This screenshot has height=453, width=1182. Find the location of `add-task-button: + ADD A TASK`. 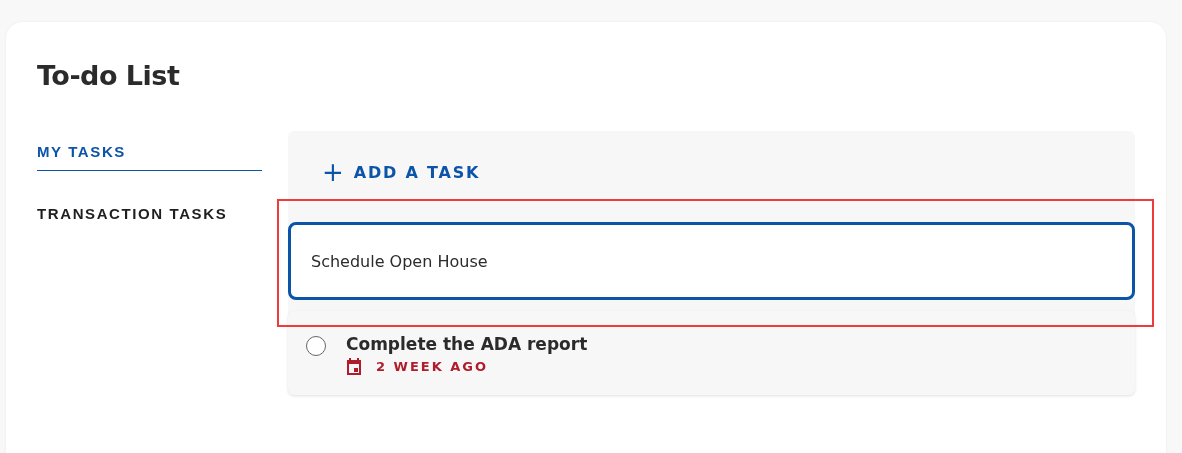

add-task-button: + ADD A TASK is located at coordinates (401, 172).